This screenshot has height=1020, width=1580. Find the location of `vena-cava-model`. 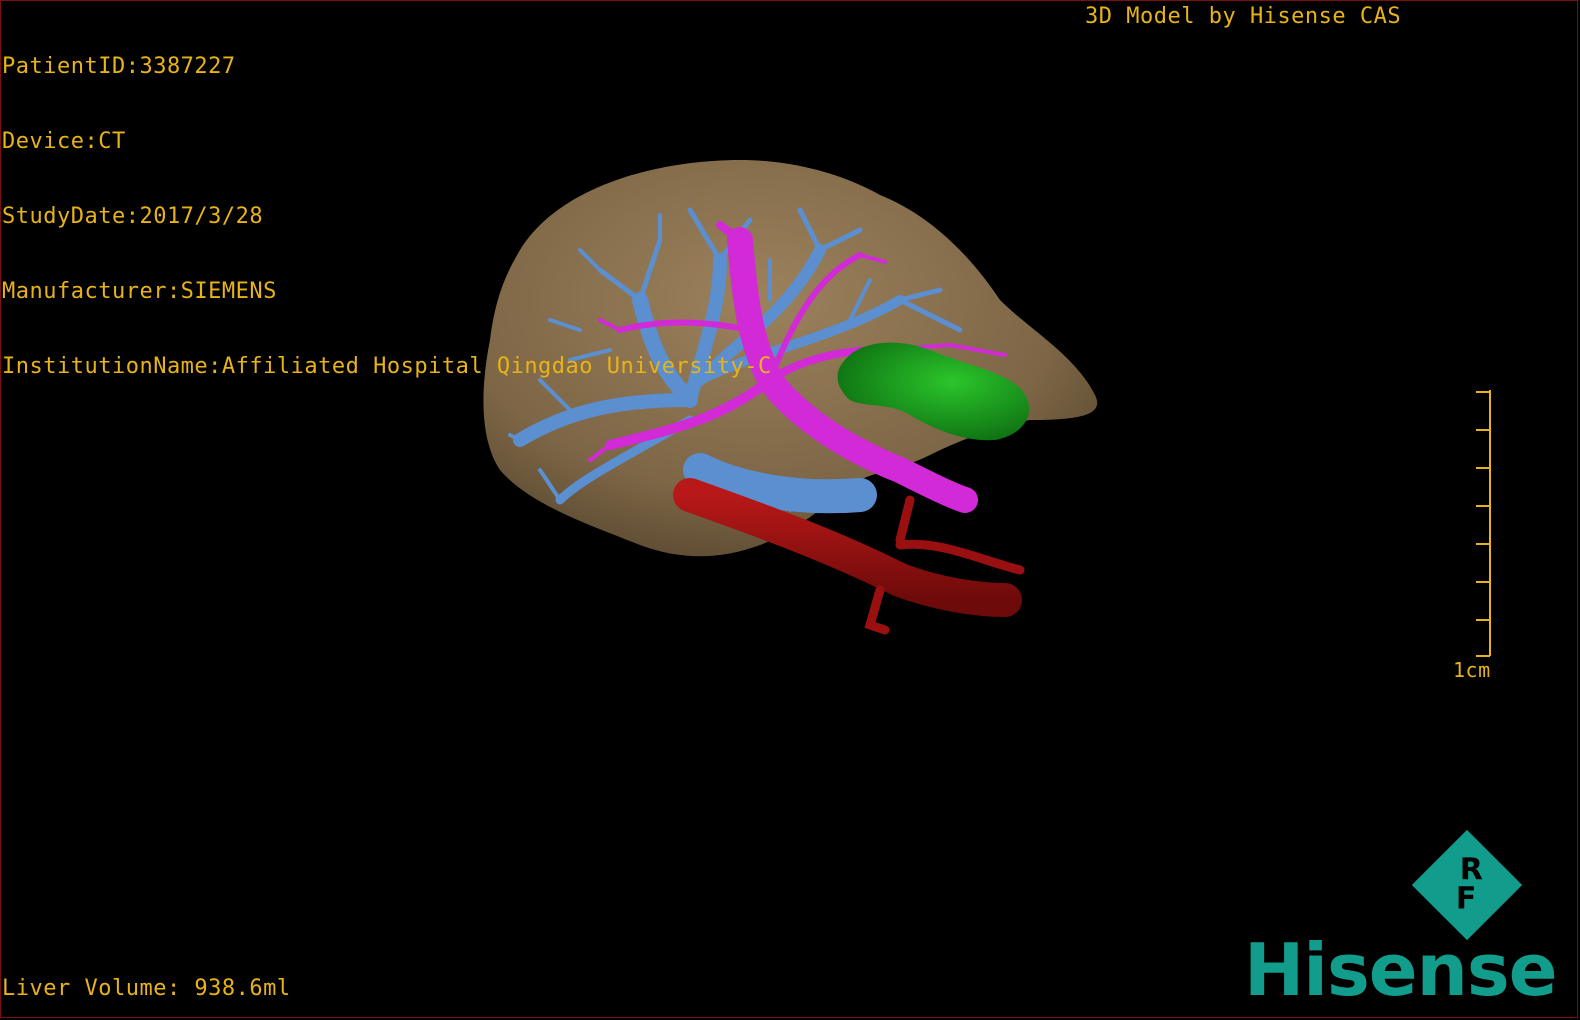

vena-cava-model is located at coordinates (849, 556).